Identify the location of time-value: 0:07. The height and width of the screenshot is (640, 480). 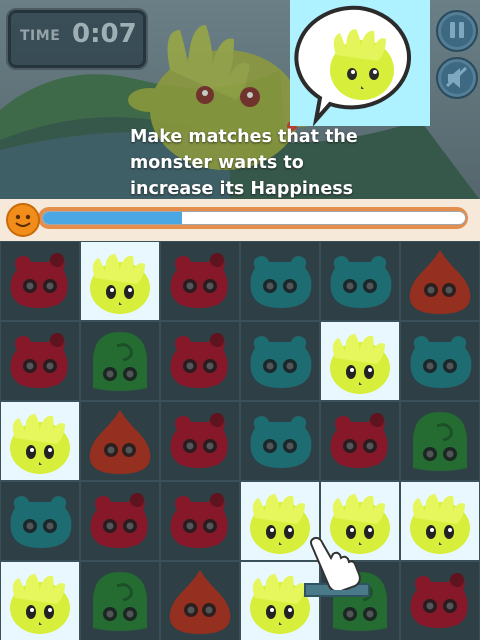
(104, 34).